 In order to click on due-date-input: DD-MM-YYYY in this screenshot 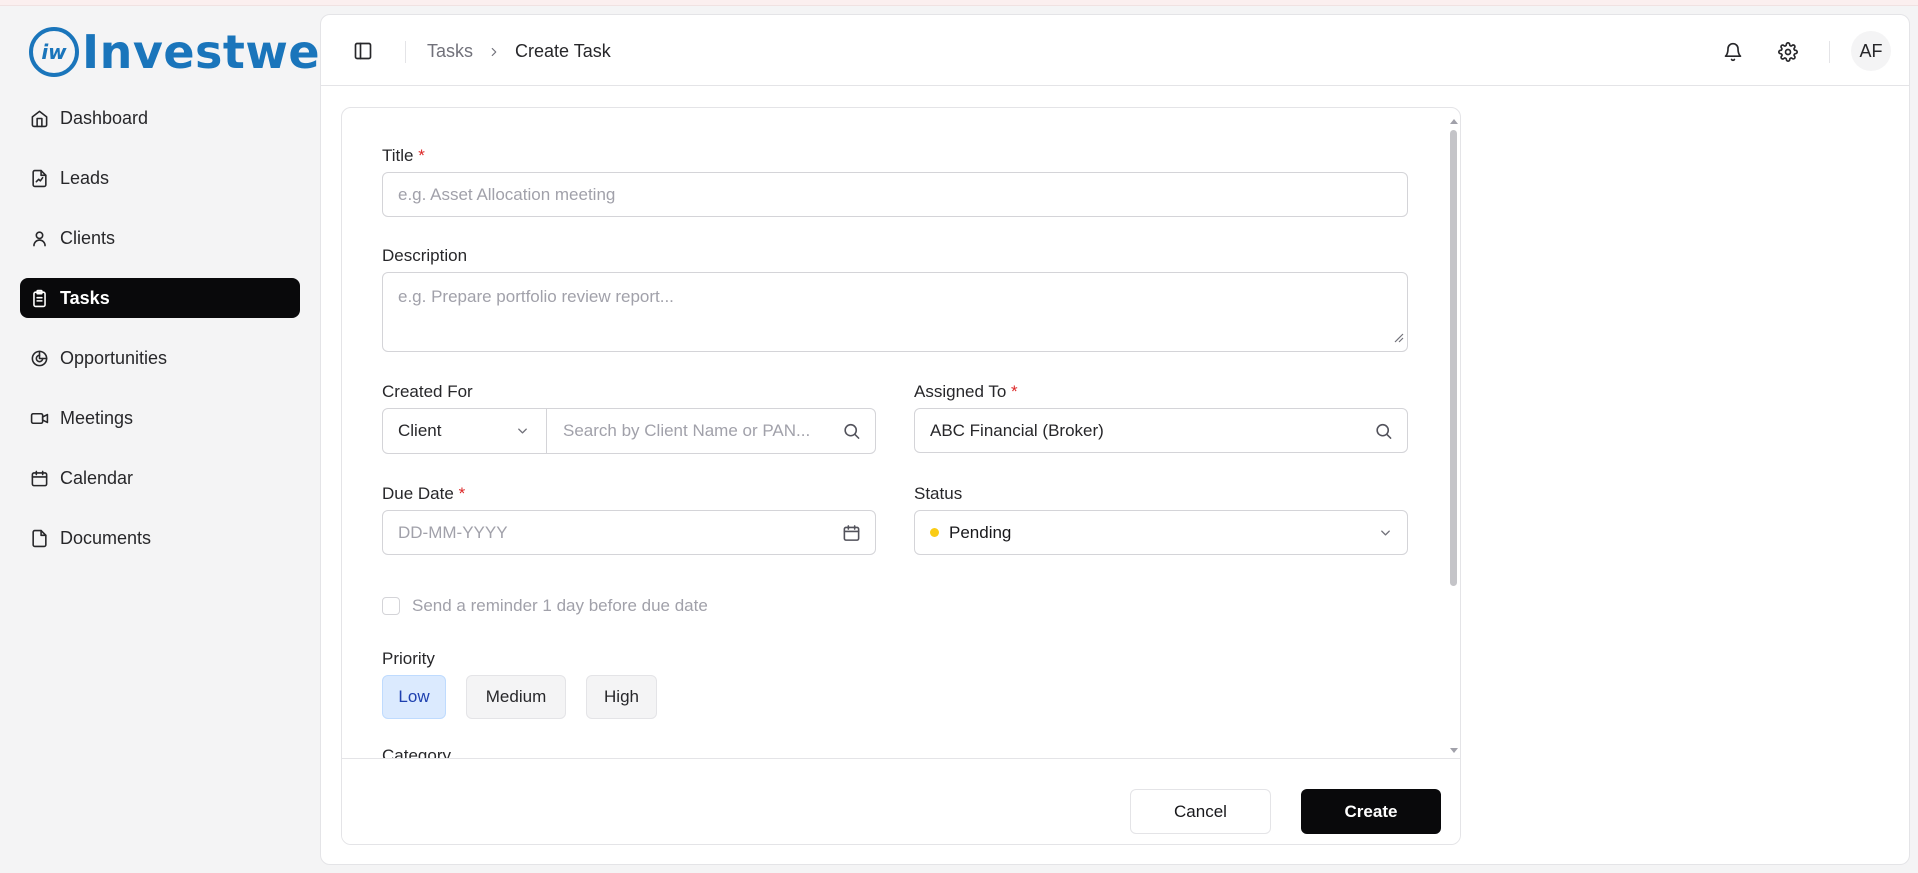, I will do `click(629, 532)`.